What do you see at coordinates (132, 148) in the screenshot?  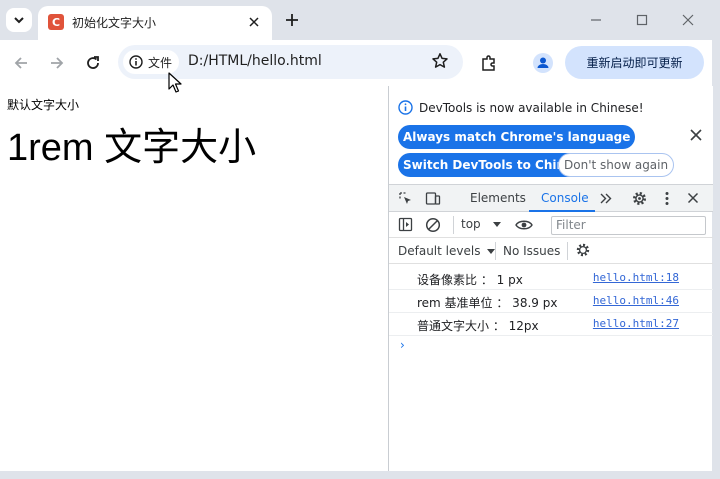 I see `rem-size-text: 1rem 文字大小` at bounding box center [132, 148].